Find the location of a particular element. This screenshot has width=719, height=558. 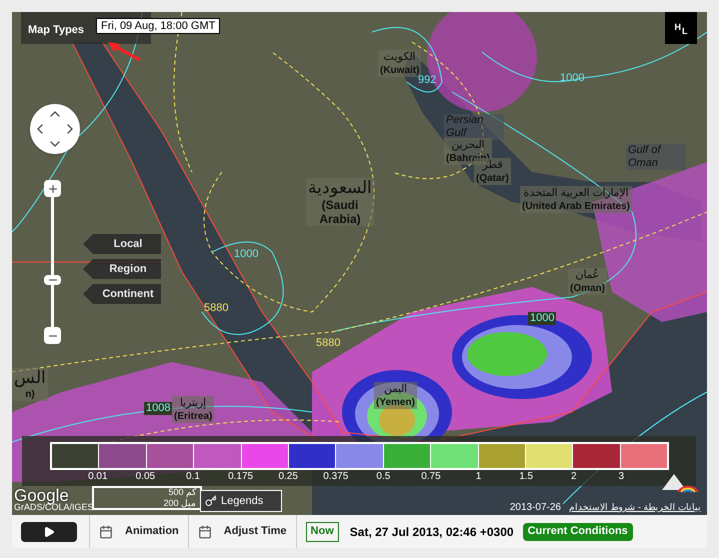

current-datetime: Sat, 27 Jul 2013, 02:46 +0300 is located at coordinates (432, 532).